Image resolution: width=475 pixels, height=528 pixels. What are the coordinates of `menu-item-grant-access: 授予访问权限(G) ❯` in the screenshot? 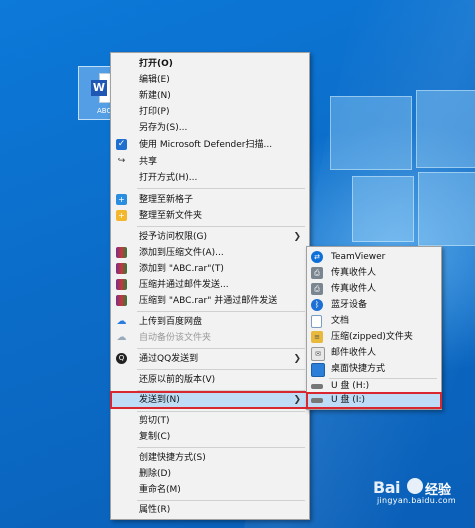 It's located at (210, 237).